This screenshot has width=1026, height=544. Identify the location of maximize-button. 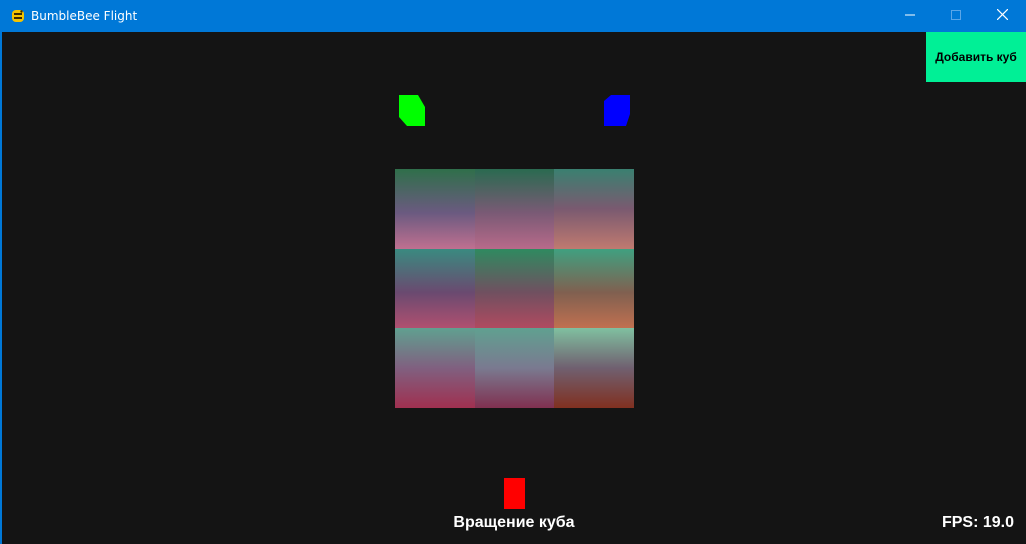
(956, 16).